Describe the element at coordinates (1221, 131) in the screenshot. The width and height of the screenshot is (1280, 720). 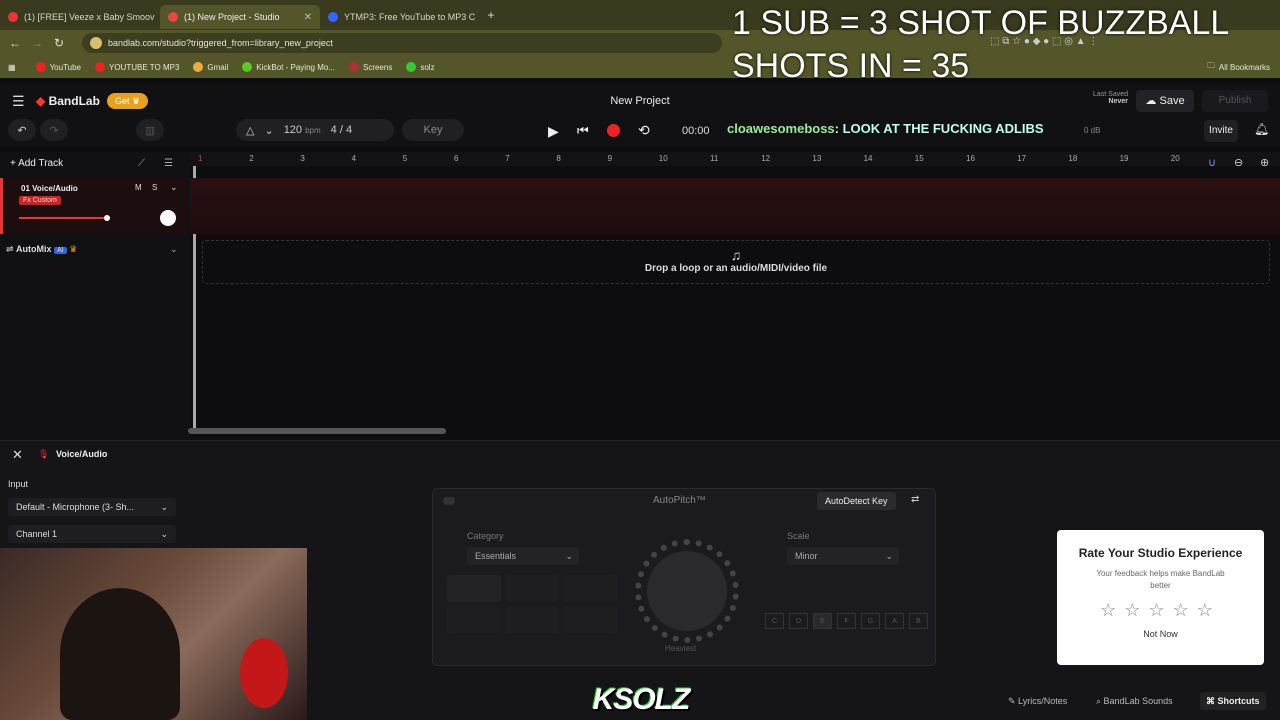
I see `invite-button: Invite` at that location.